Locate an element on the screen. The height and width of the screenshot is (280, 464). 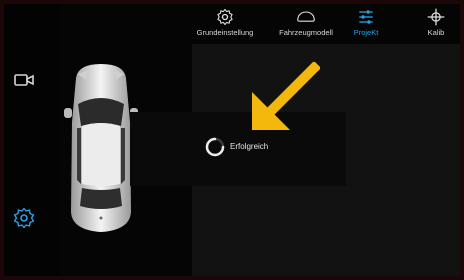
top-navigation: Grundeinstellung Fahrzeugmodell ProjeKt is located at coordinates (326, 24).